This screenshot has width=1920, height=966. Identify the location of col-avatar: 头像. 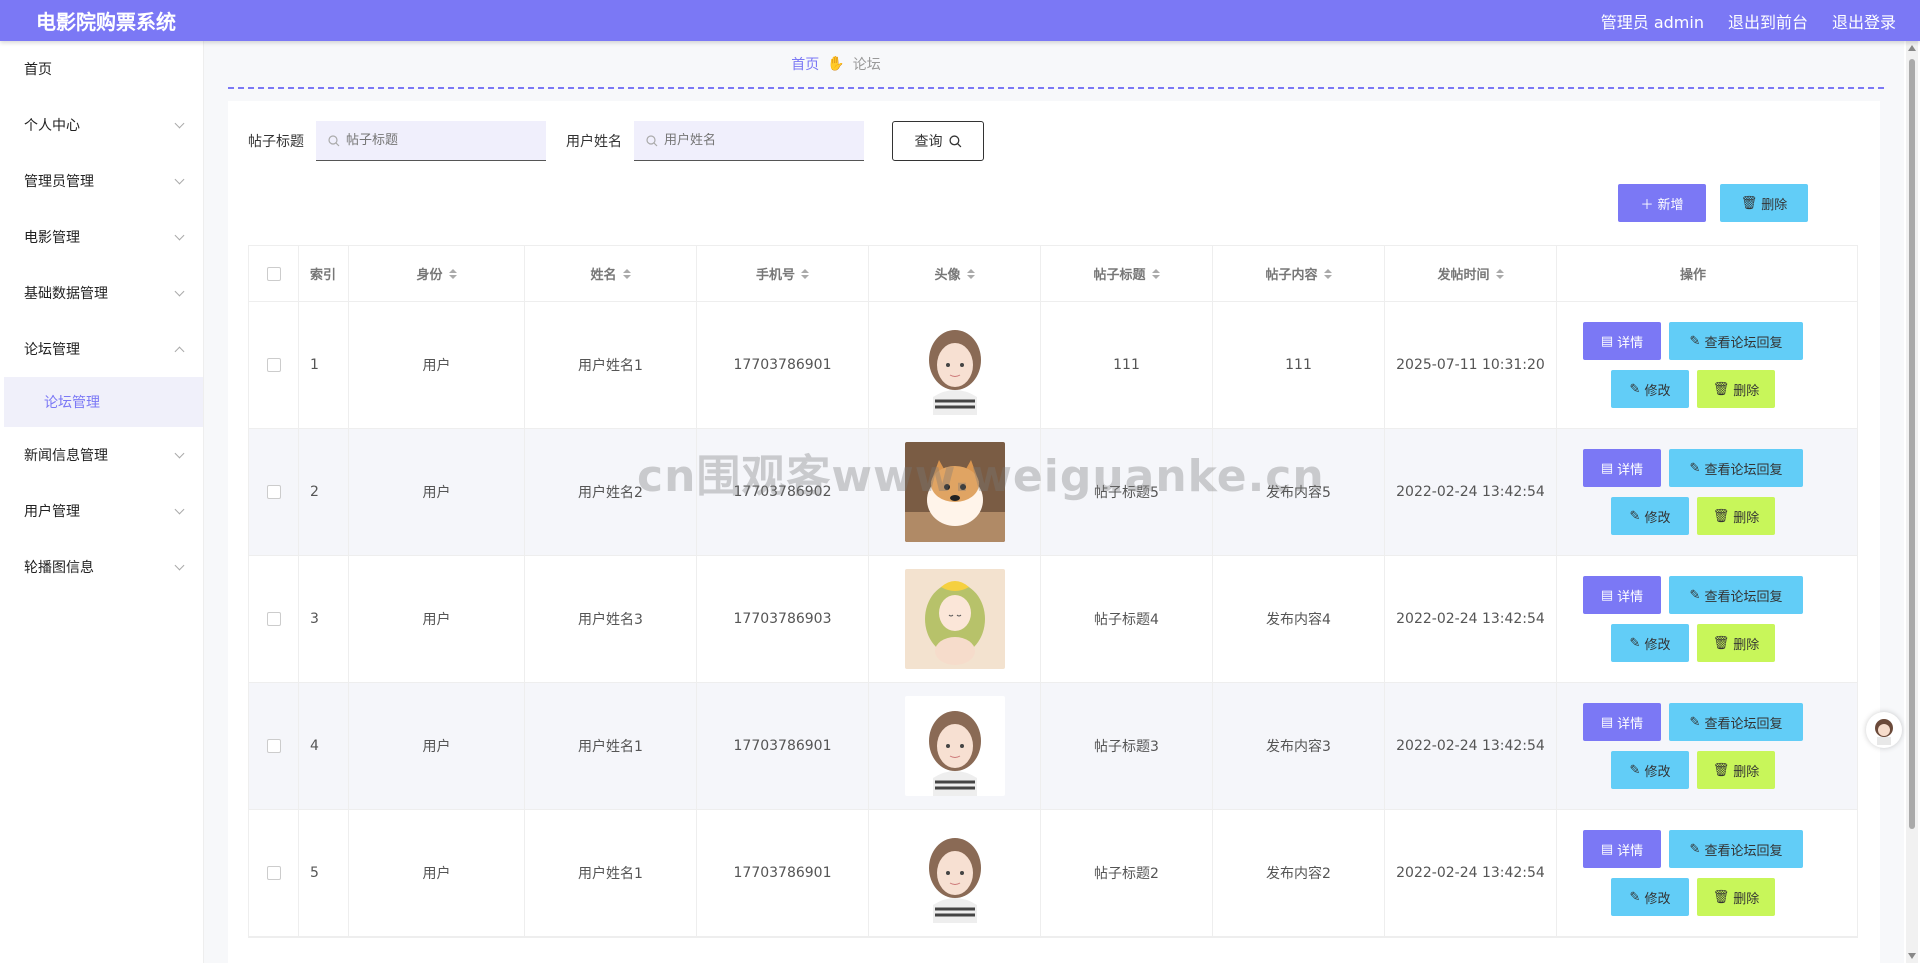
(955, 273).